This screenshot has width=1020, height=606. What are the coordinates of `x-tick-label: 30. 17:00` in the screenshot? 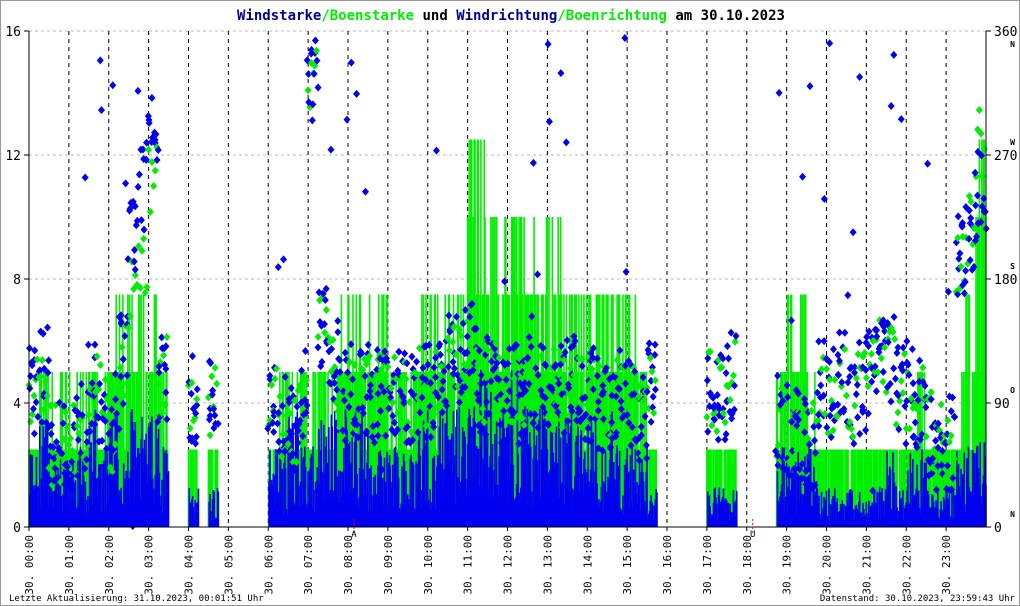 It's located at (707, 565).